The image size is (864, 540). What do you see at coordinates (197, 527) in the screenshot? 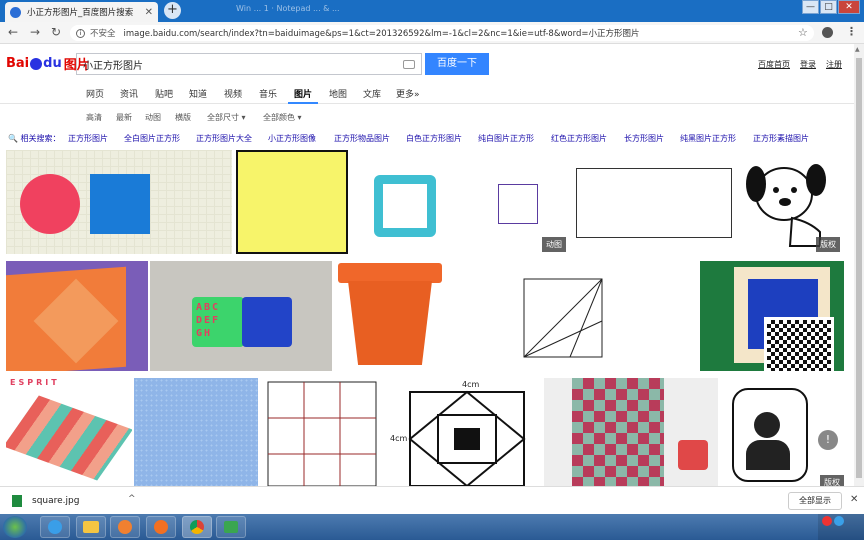
I see `chrome-icon` at bounding box center [197, 527].